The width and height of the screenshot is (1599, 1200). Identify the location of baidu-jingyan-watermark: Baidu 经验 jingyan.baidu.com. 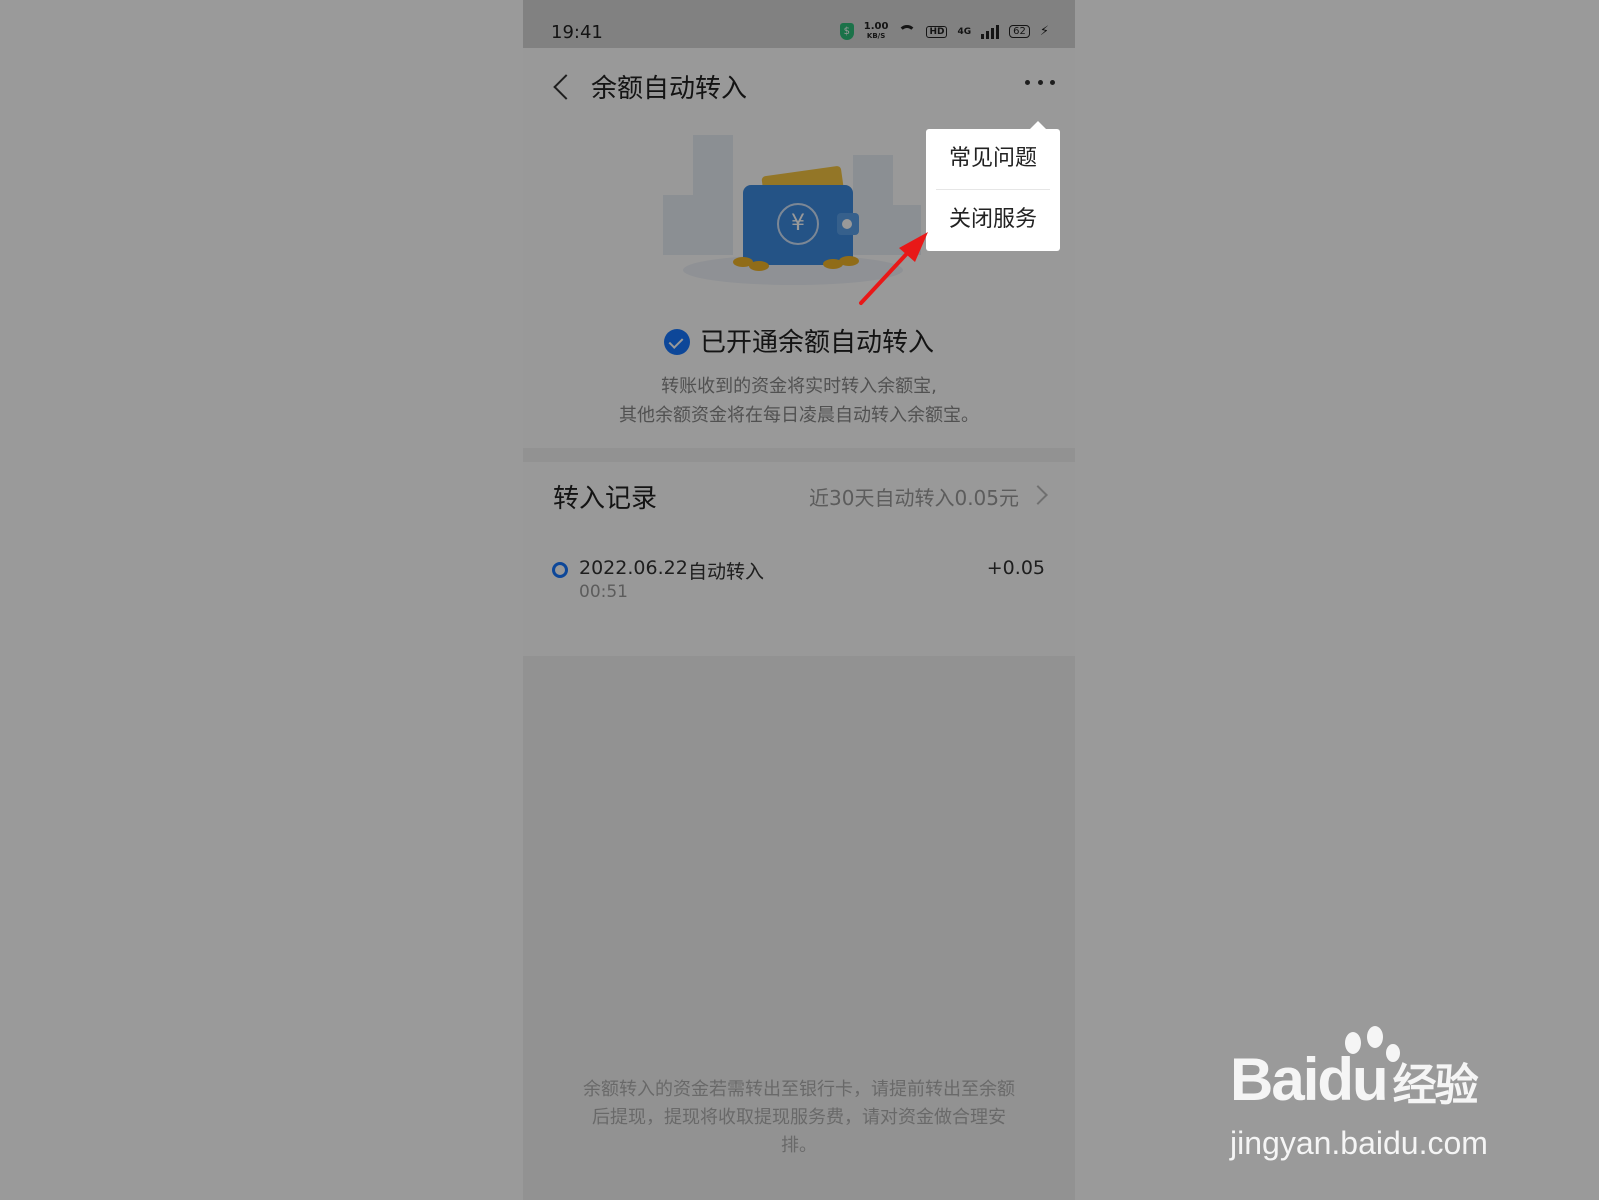
(1375, 1095).